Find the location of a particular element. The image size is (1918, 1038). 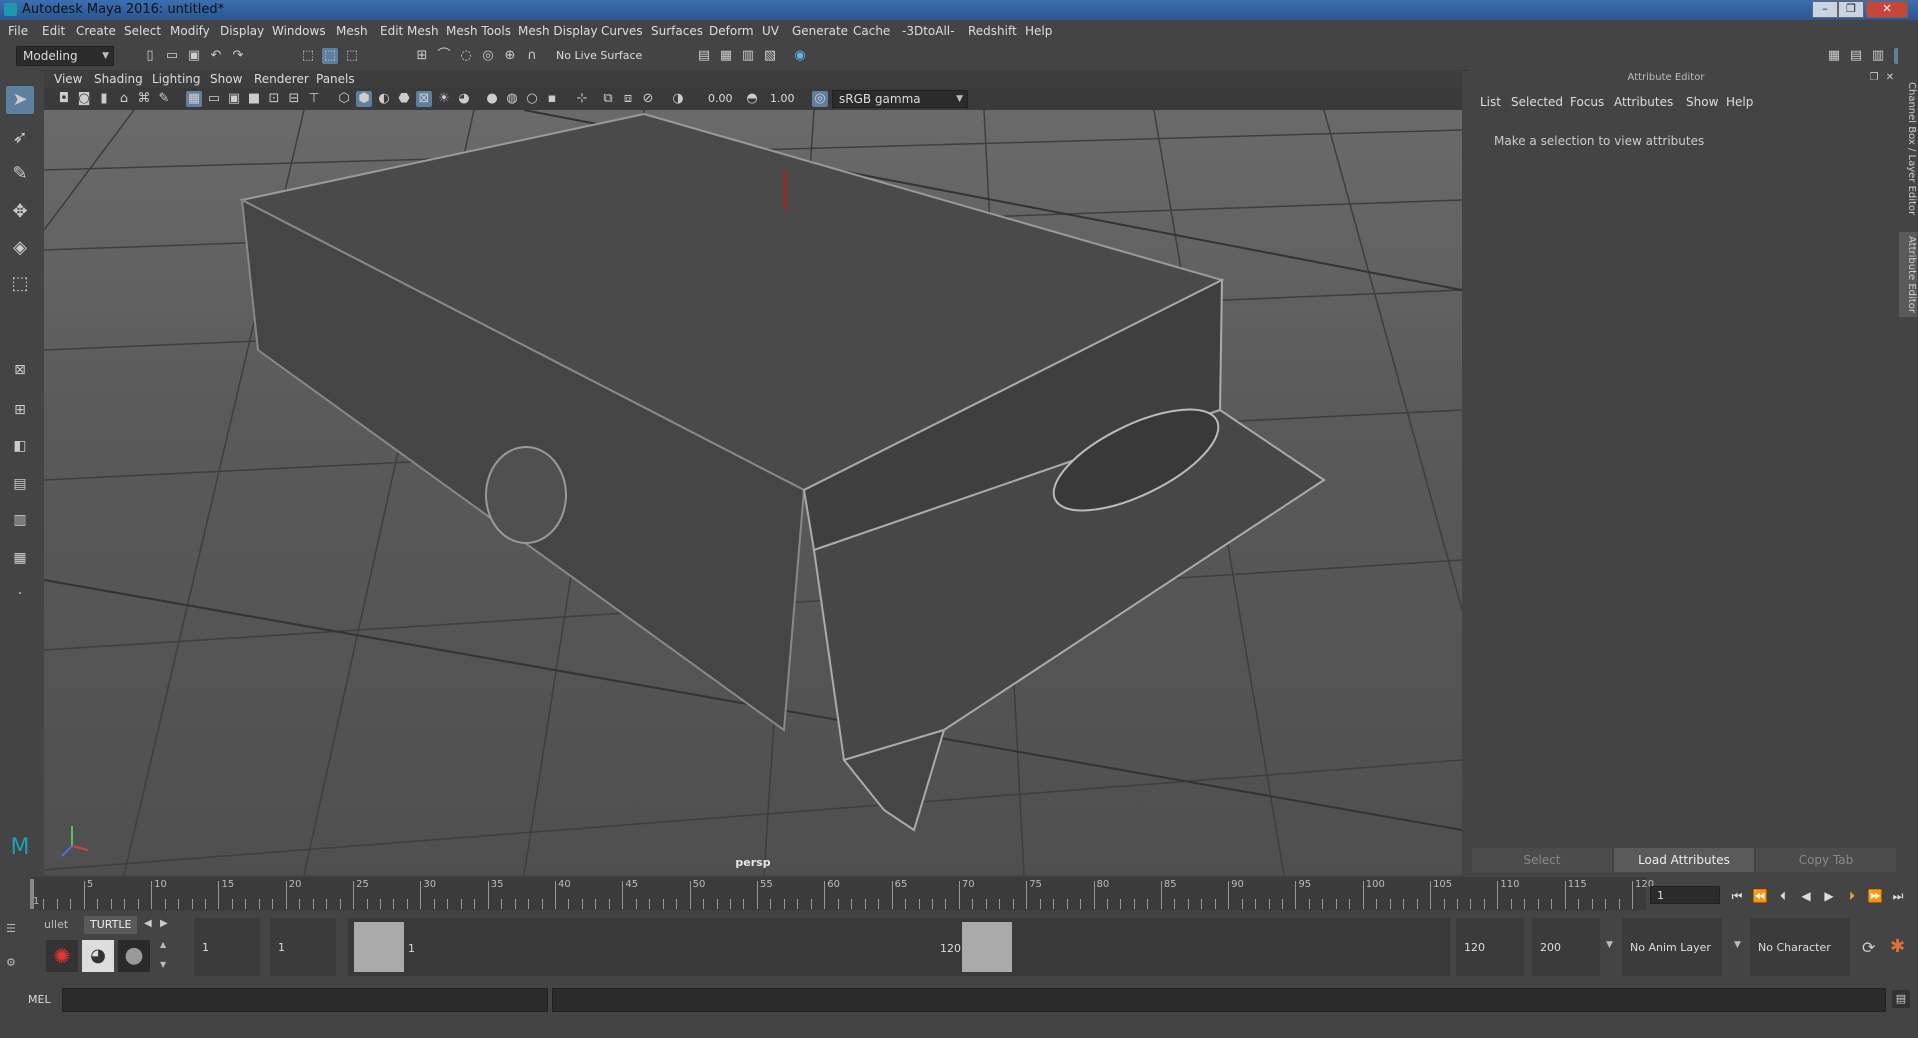

menu-mesh: Mesh is located at coordinates (352, 31).